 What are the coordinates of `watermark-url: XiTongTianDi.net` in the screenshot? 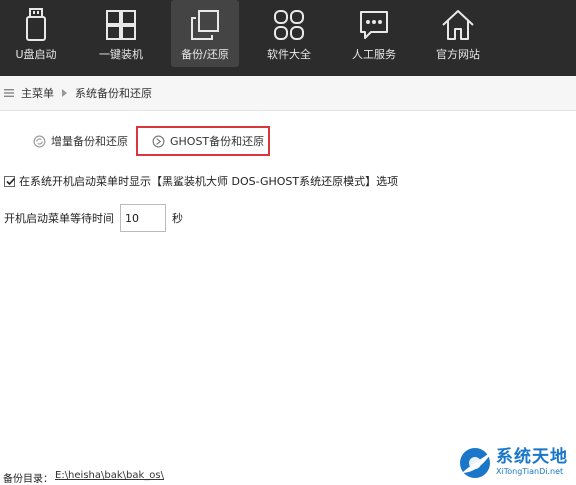 It's located at (530, 471).